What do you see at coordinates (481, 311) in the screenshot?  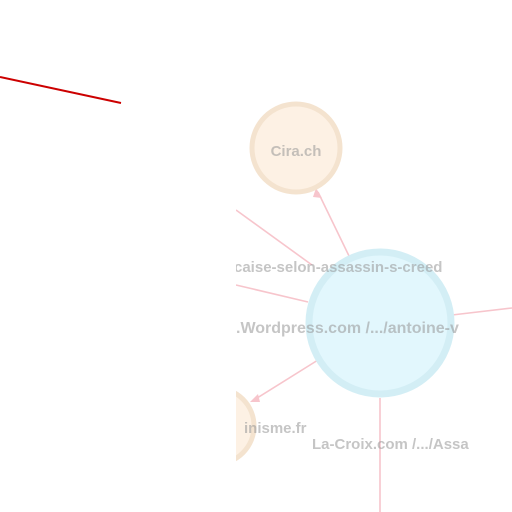 I see `edge-right` at bounding box center [481, 311].